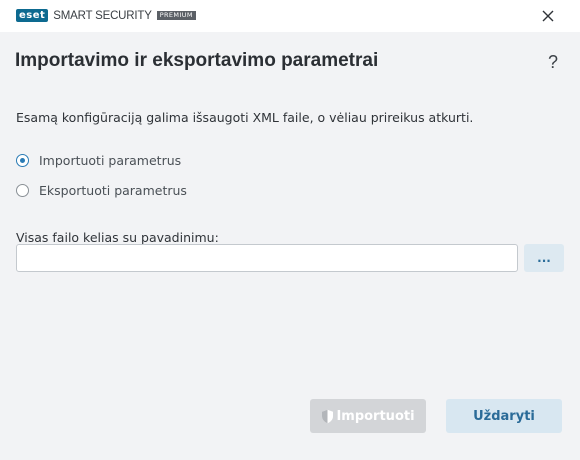 The height and width of the screenshot is (460, 580). I want to click on shield-icon, so click(327, 416).